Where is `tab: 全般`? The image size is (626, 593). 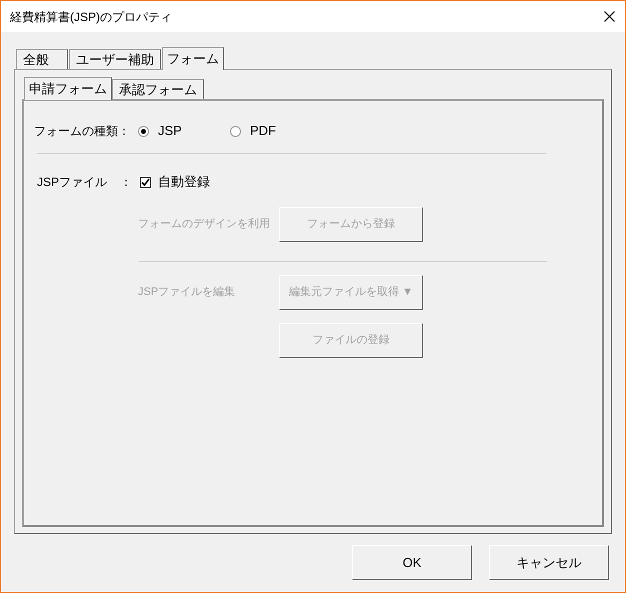 tab: 全般 is located at coordinates (42, 59).